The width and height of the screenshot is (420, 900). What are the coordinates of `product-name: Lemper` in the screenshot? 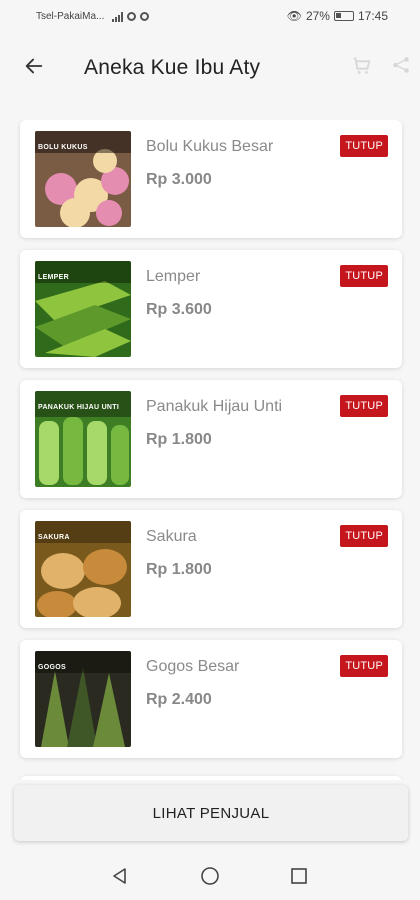 It's located at (173, 276).